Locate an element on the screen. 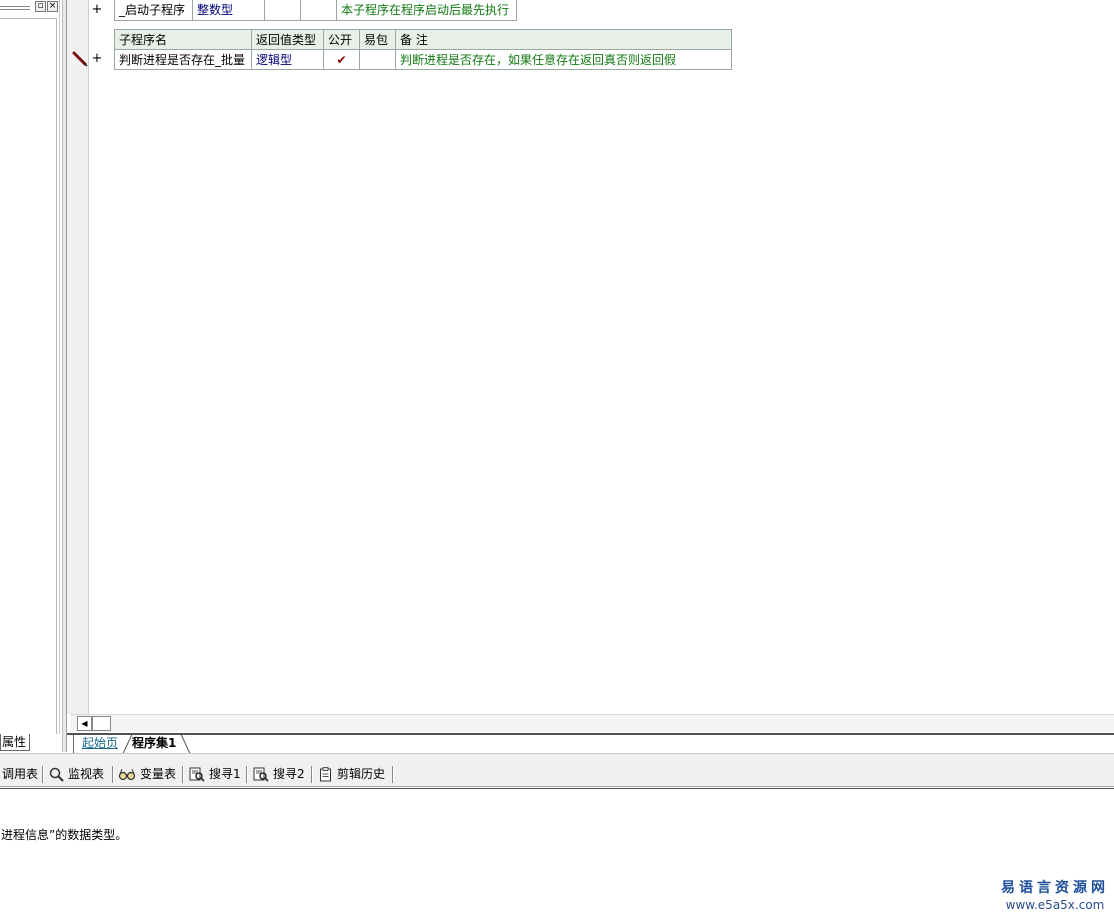 The image size is (1114, 914). subprogram-name-cell: _启动子程序 is located at coordinates (153, 10).